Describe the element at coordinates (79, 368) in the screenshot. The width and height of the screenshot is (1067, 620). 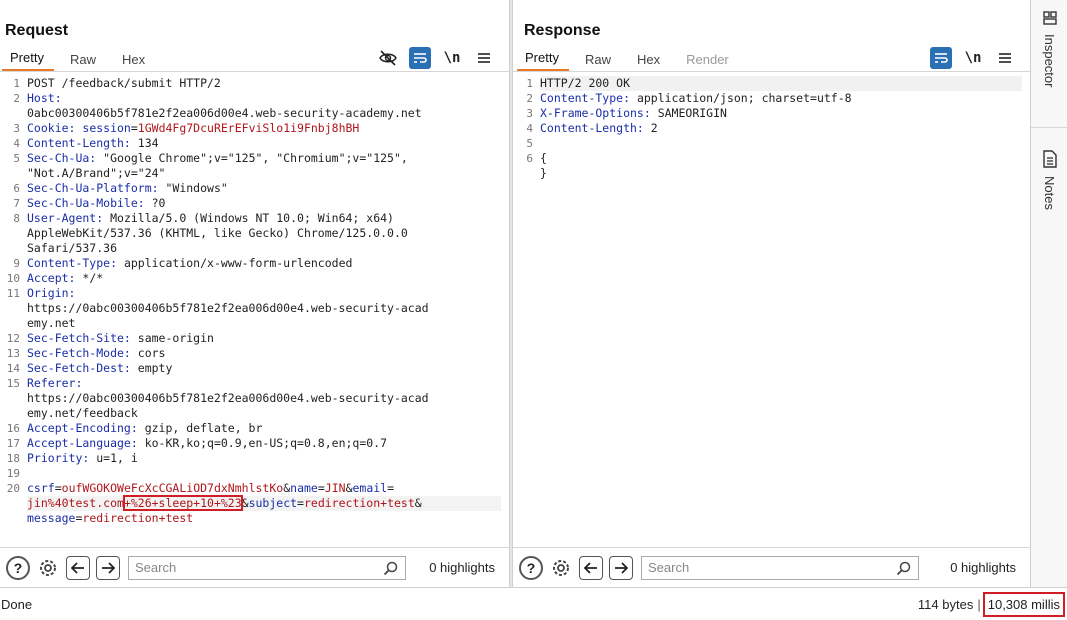
I see `code-token: Sec-Fetch-Dest:` at that location.